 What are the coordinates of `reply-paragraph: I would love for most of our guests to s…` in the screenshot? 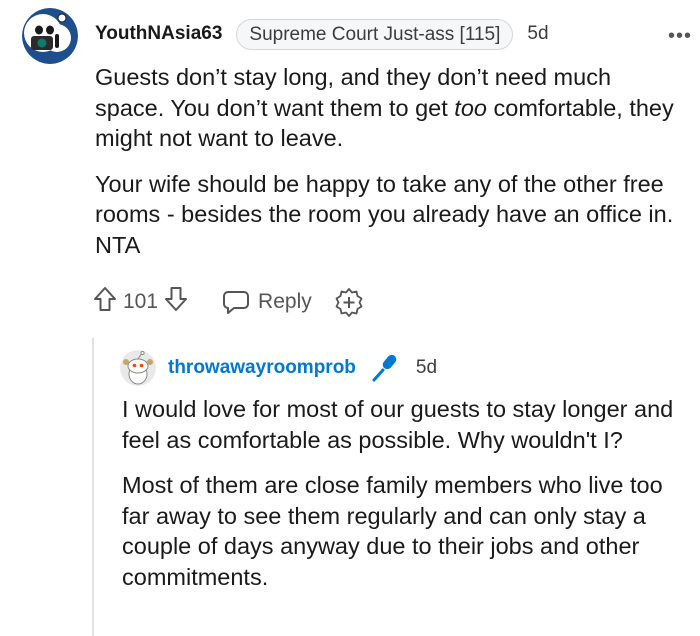 It's located at (398, 424).